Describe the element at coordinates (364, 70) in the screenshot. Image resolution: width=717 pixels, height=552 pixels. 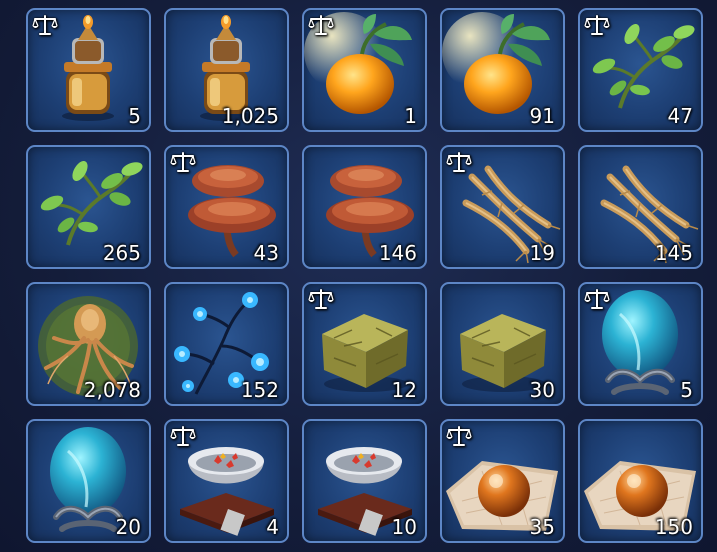
I see `inventory-slot: 1` at that location.